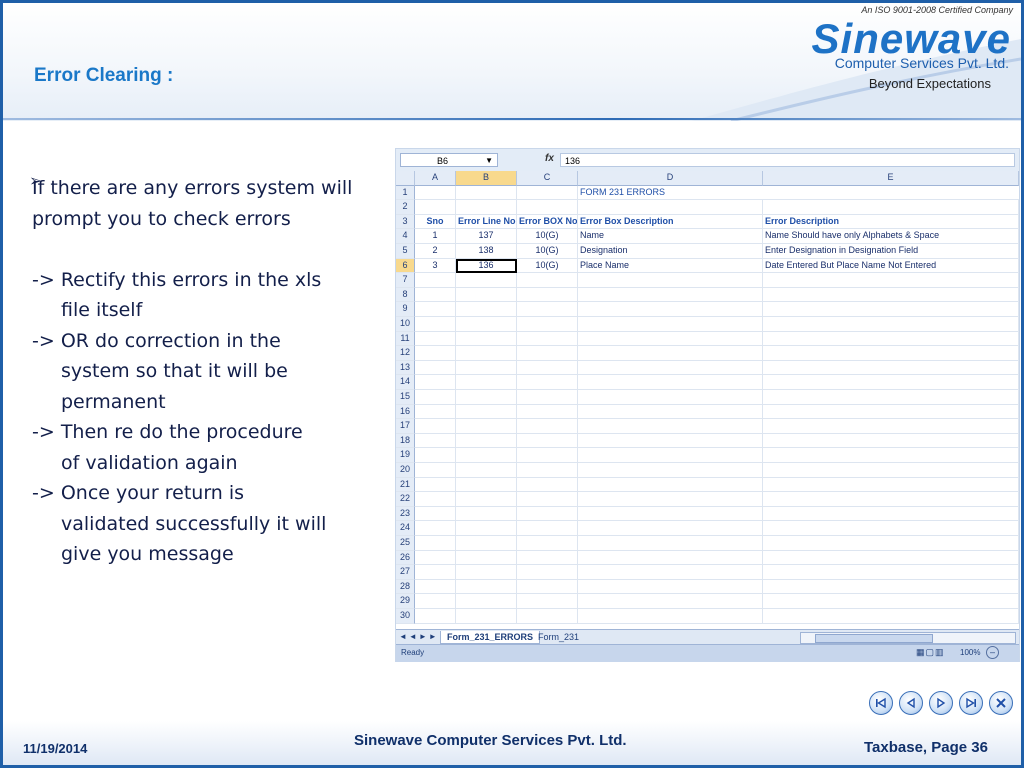 The image size is (1024, 768). What do you see at coordinates (891, 222) in the screenshot?
I see `grid-cell: Error Description` at bounding box center [891, 222].